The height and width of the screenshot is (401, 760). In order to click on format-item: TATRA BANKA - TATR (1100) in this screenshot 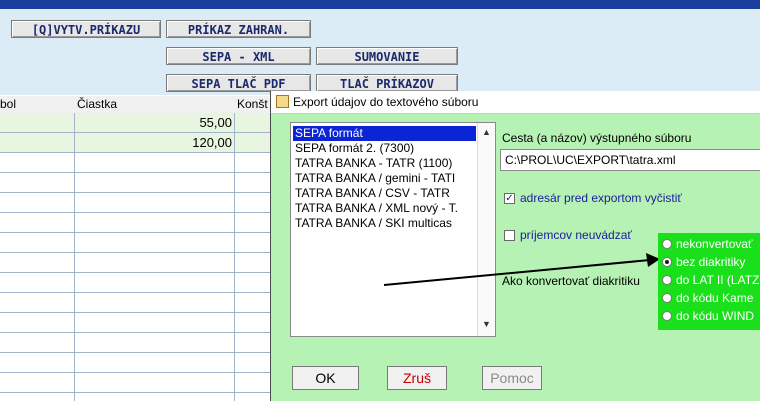, I will do `click(384, 163)`.